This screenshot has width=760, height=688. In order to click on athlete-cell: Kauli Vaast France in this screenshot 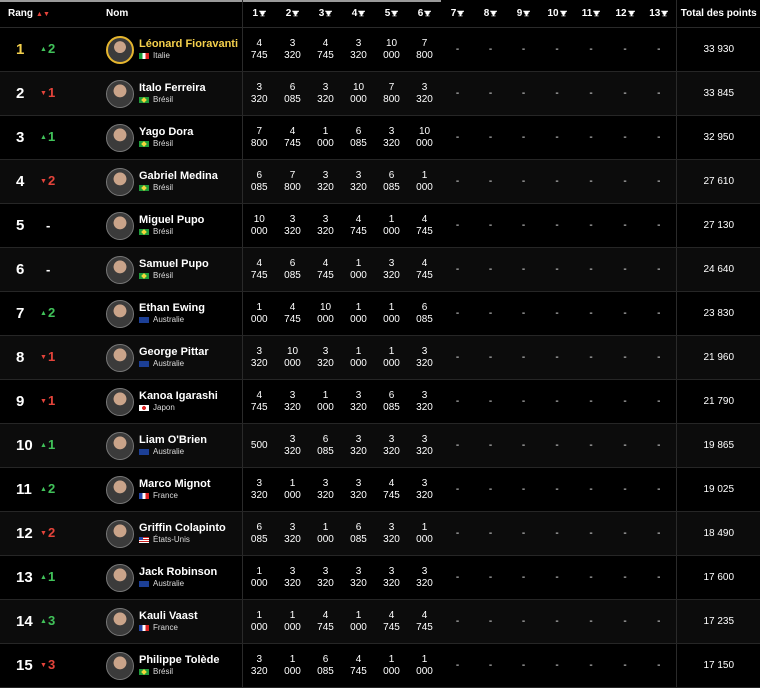, I will do `click(174, 621)`.